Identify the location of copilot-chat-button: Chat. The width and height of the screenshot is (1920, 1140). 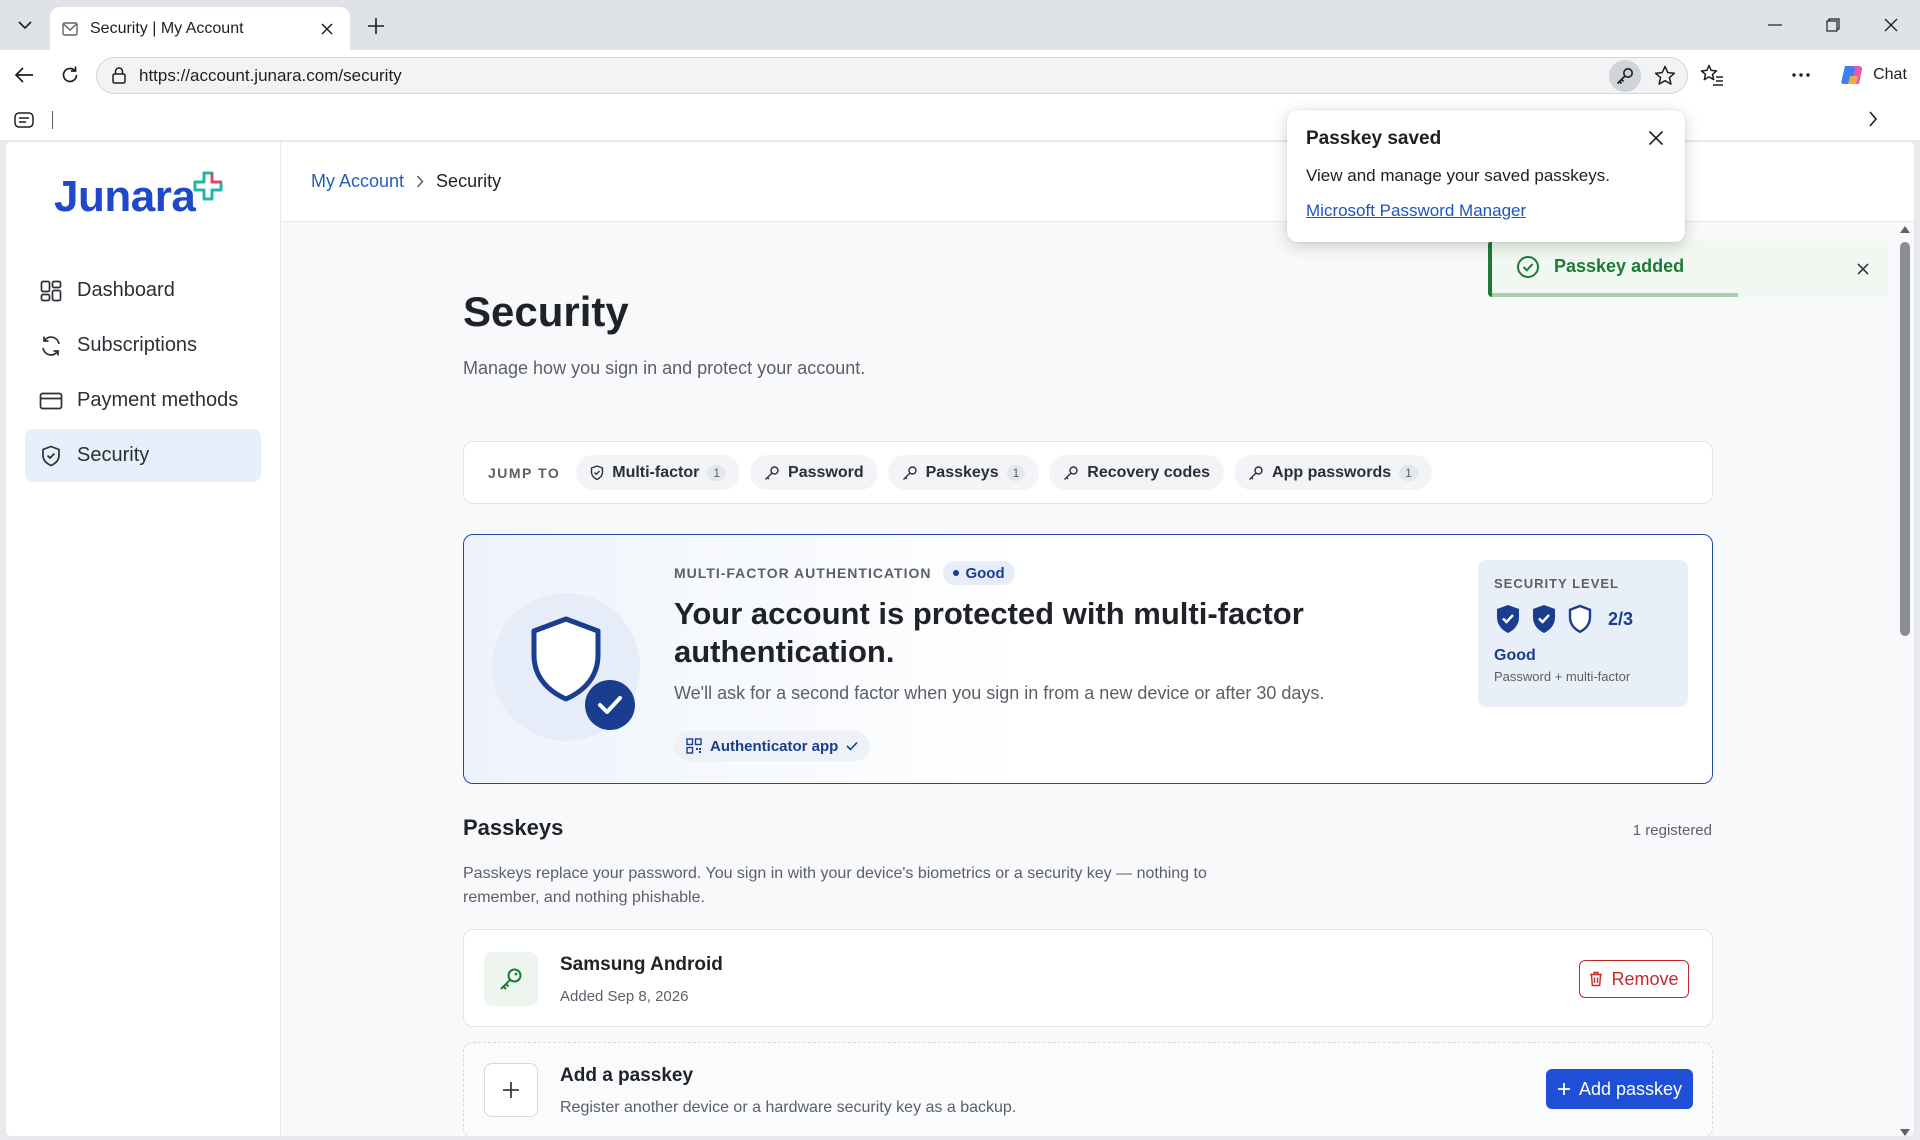
(1873, 75).